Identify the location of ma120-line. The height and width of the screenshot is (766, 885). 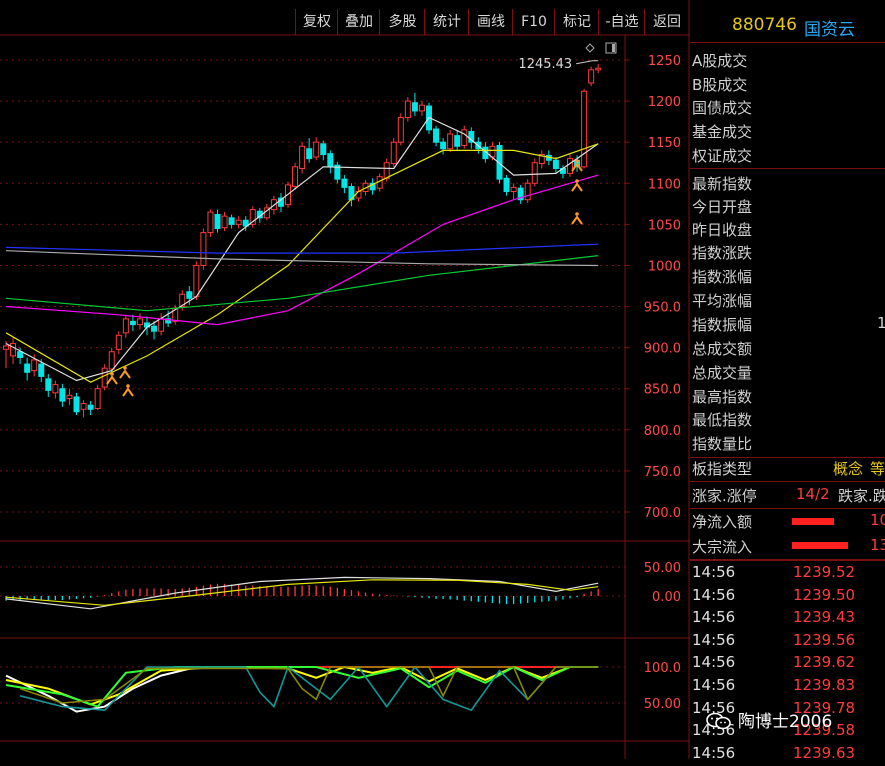
(302, 248).